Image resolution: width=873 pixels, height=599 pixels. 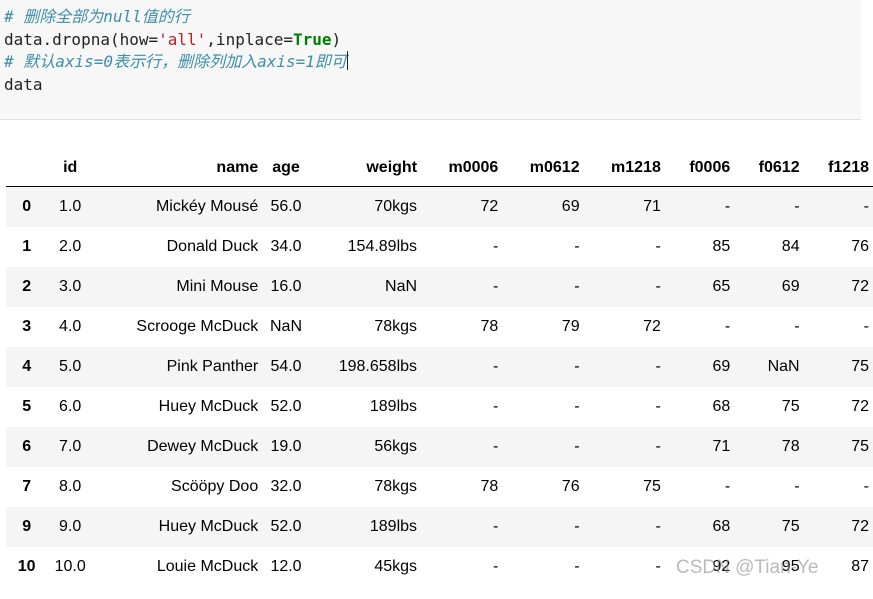 What do you see at coordinates (70, 486) in the screenshot?
I see `table-cell-id: 8.0` at bounding box center [70, 486].